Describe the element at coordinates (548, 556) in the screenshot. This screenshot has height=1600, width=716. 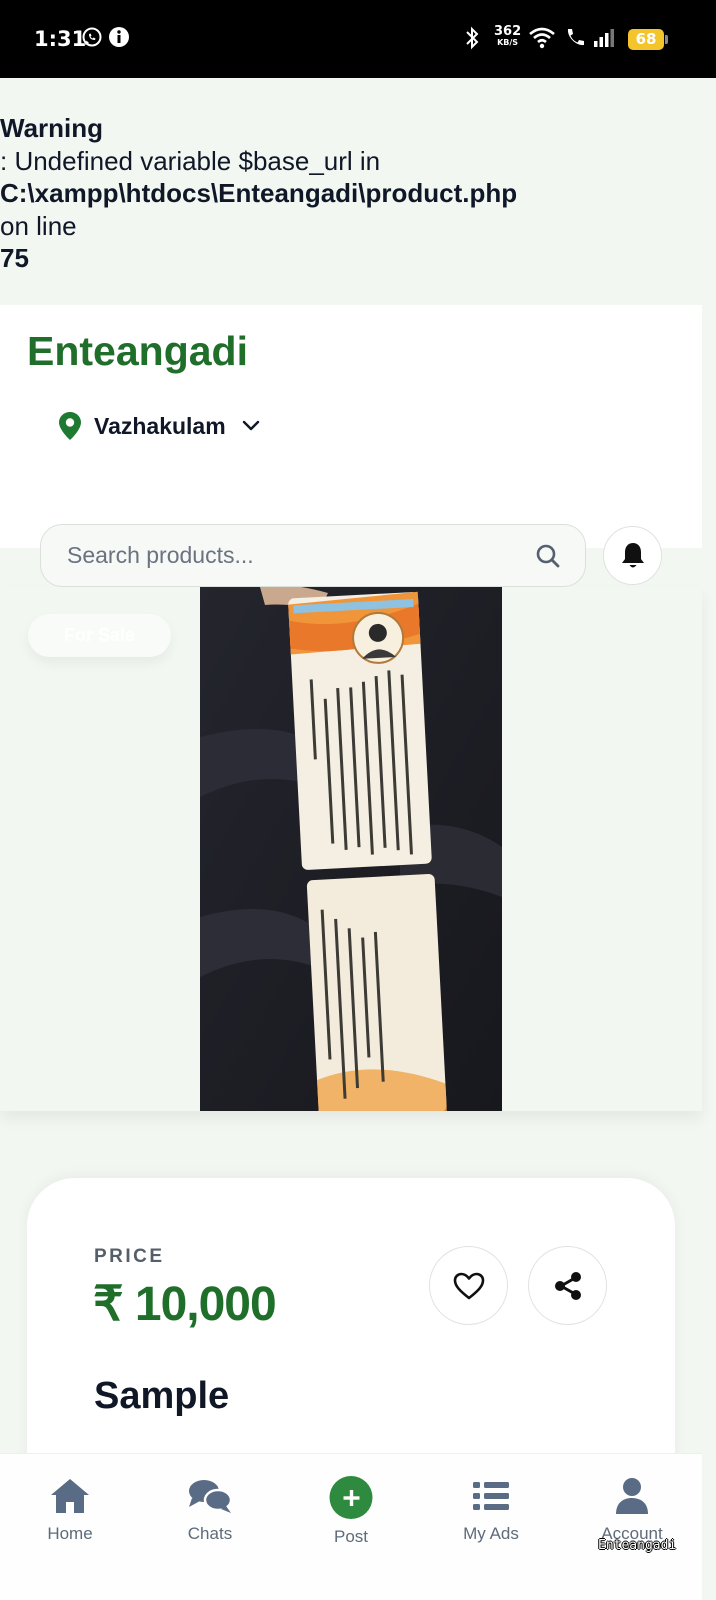
I see `search-icon` at that location.